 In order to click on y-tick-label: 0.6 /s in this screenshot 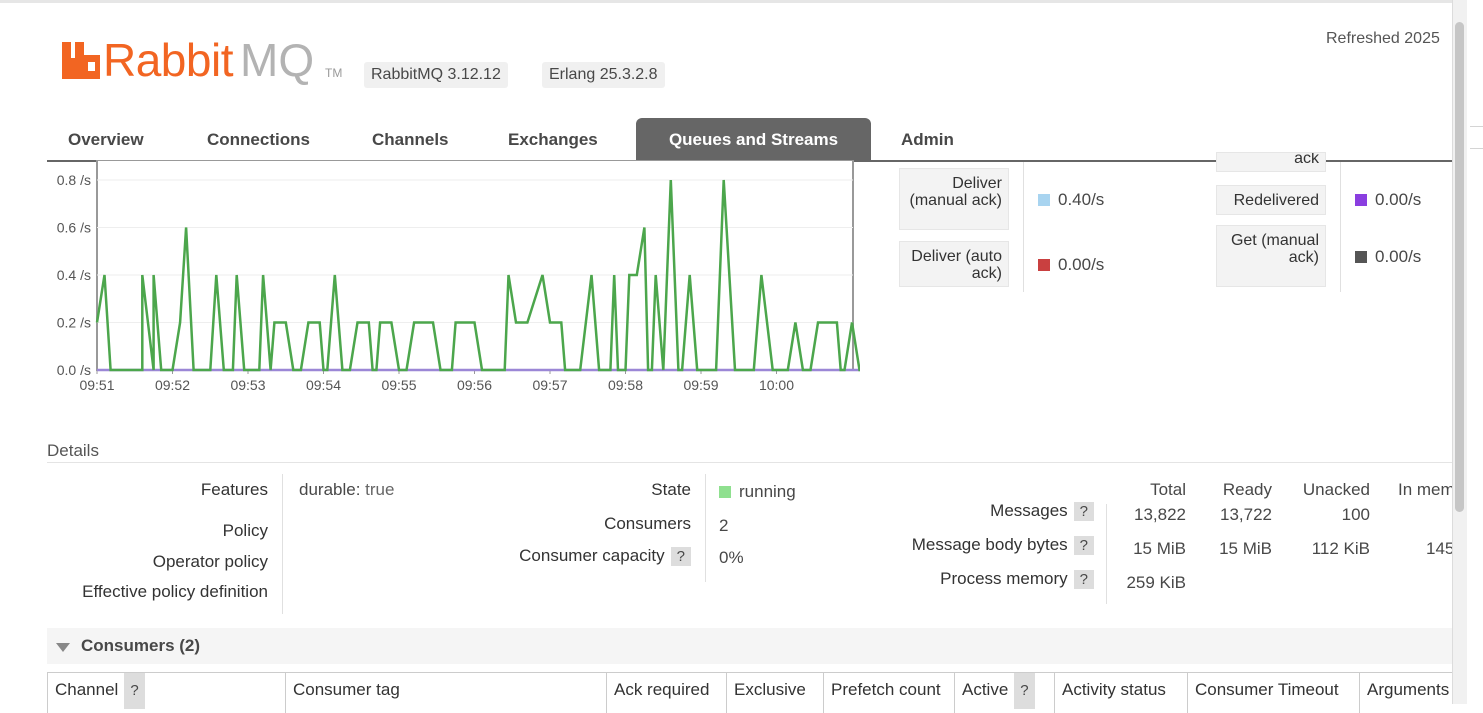, I will do `click(74, 228)`.